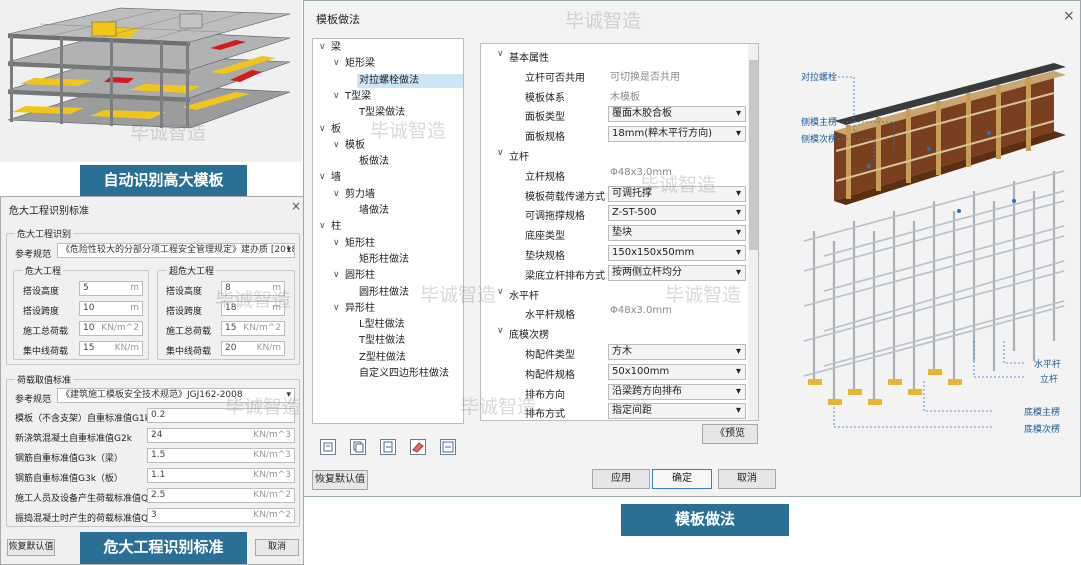 This screenshot has width=1081, height=565. I want to click on tree-item: 模板, so click(355, 146).